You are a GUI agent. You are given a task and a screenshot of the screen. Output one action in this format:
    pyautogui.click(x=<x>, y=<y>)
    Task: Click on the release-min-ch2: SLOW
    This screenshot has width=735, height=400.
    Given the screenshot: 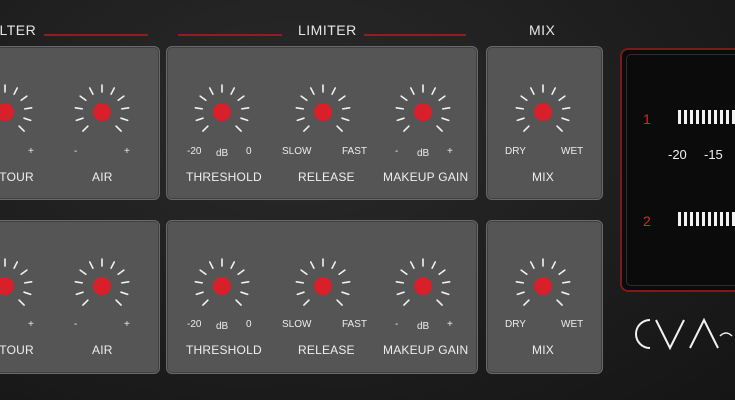 What is the action you would take?
    pyautogui.click(x=297, y=324)
    